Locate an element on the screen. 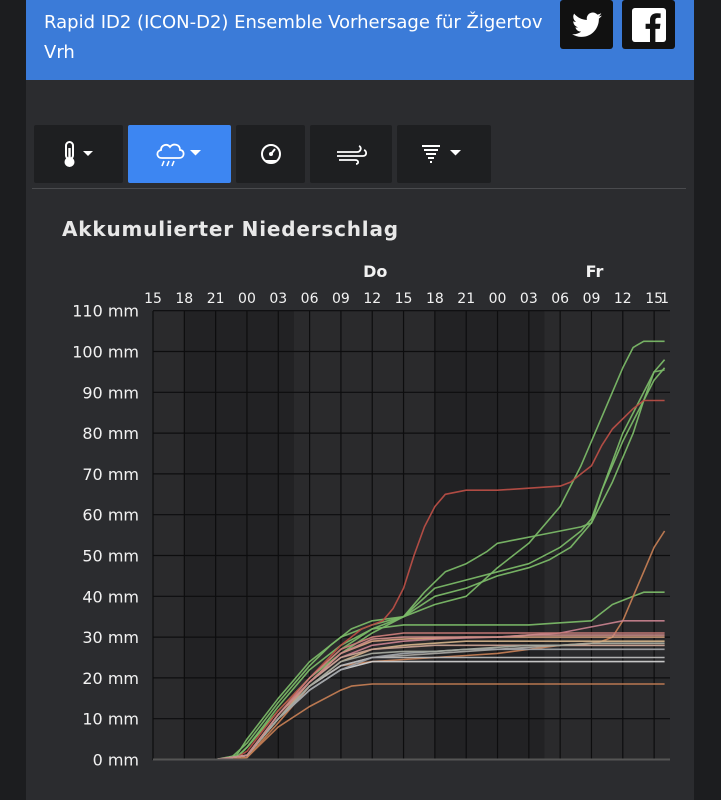  facebook-icon is located at coordinates (648, 24).